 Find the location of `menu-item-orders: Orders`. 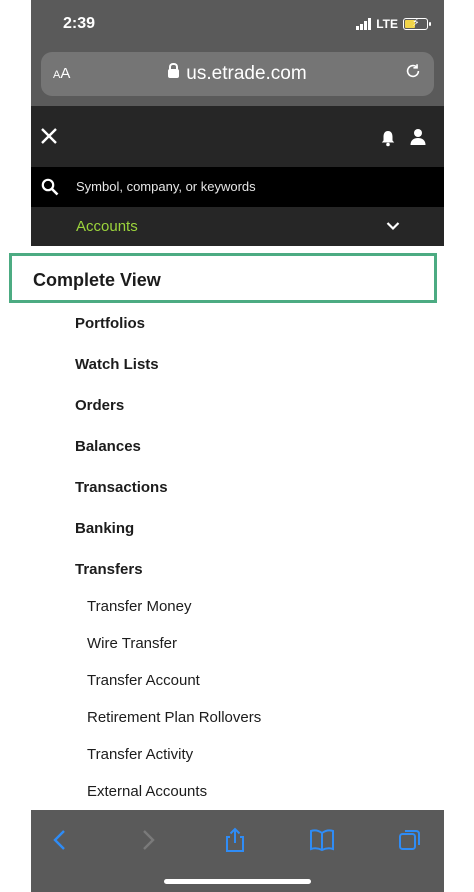

menu-item-orders: Orders is located at coordinates (99, 405).